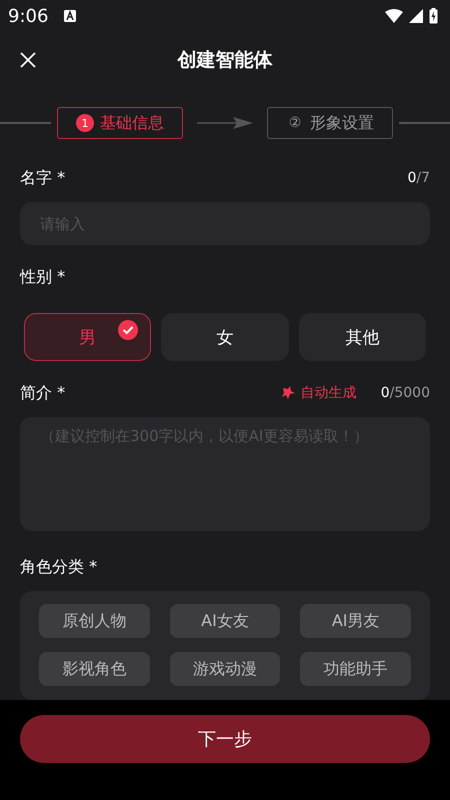 The height and width of the screenshot is (800, 450). What do you see at coordinates (94, 669) in the screenshot?
I see `category-chip: 影视角色` at bounding box center [94, 669].